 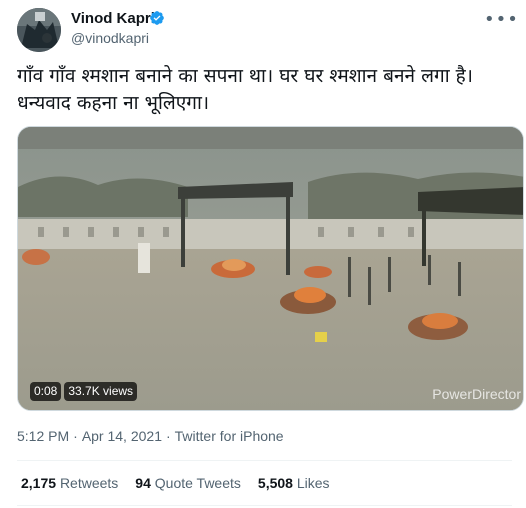 What do you see at coordinates (101, 391) in the screenshot?
I see `video-view-count: 33.7K views` at bounding box center [101, 391].